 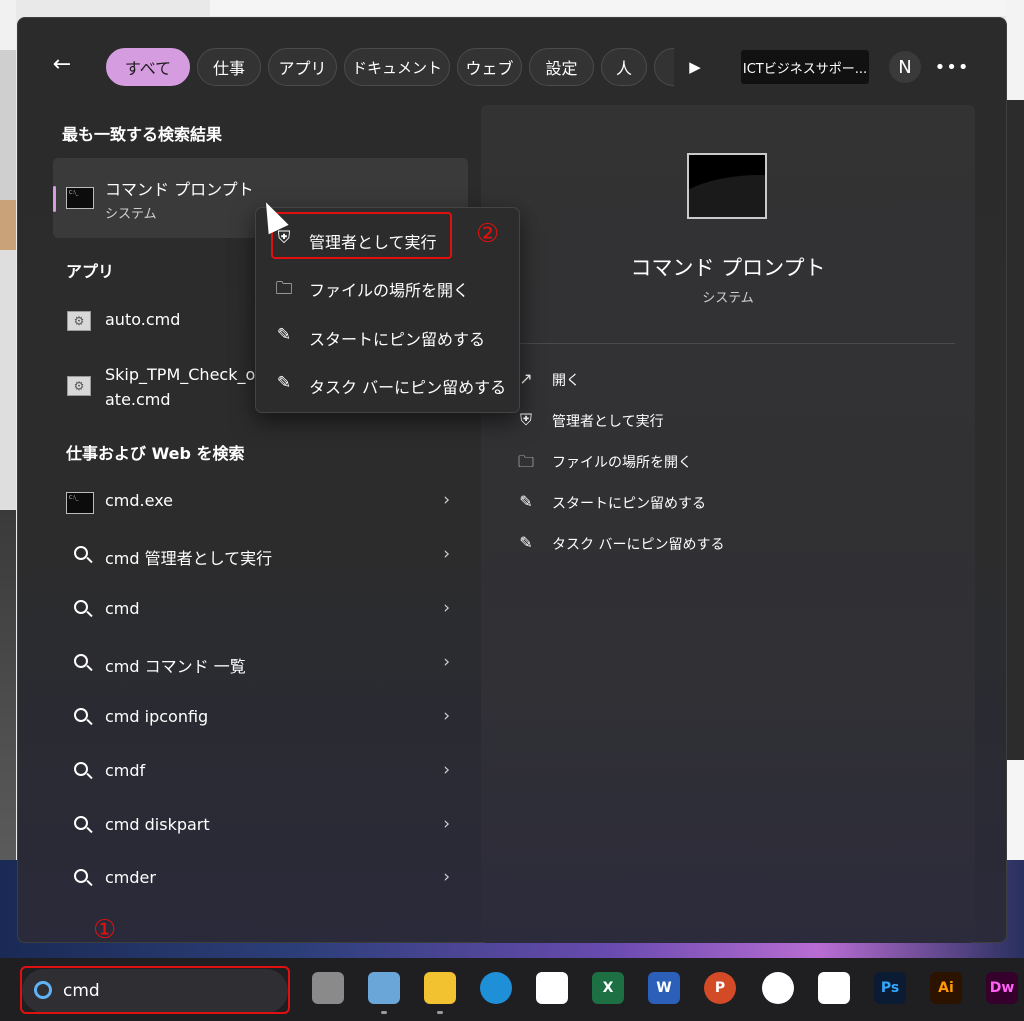 What do you see at coordinates (179, 189) in the screenshot?
I see `best-match-title: コマンド プロンプト` at bounding box center [179, 189].